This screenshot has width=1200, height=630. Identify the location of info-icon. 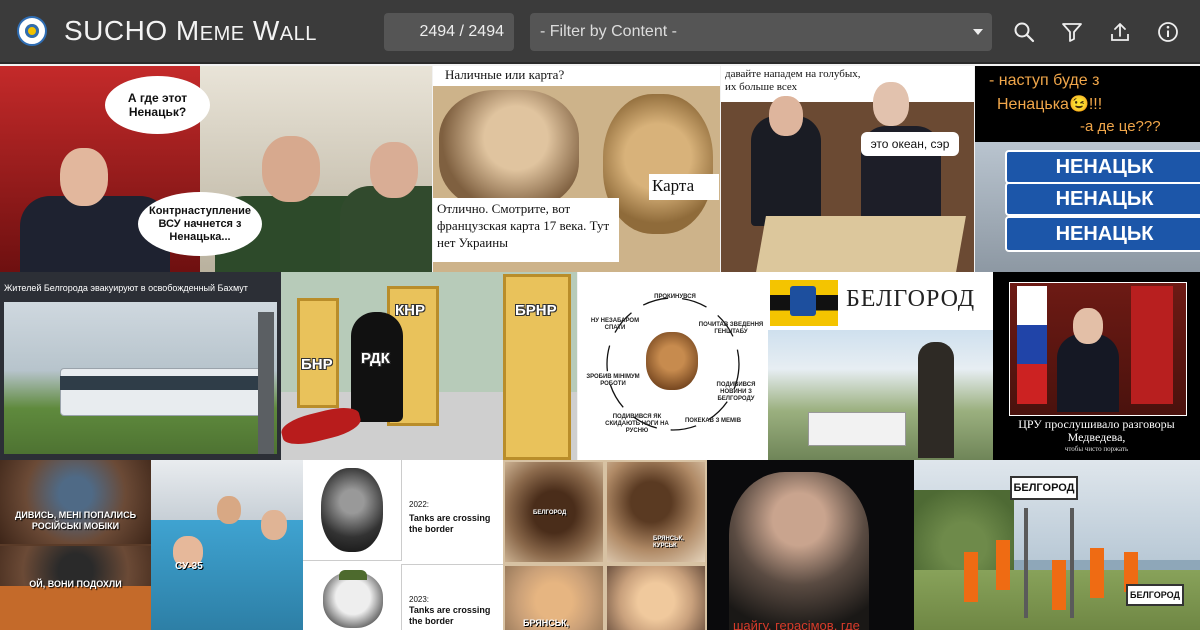
(1168, 32).